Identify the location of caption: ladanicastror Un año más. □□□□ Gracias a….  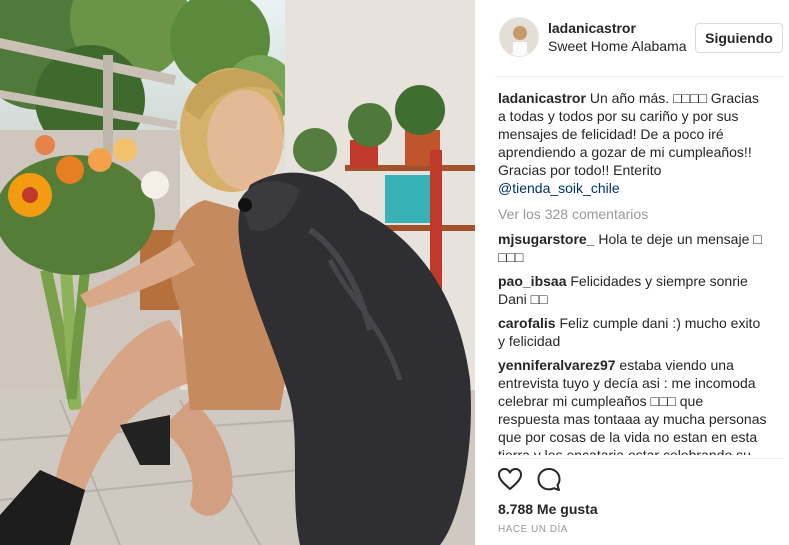
(633, 143).